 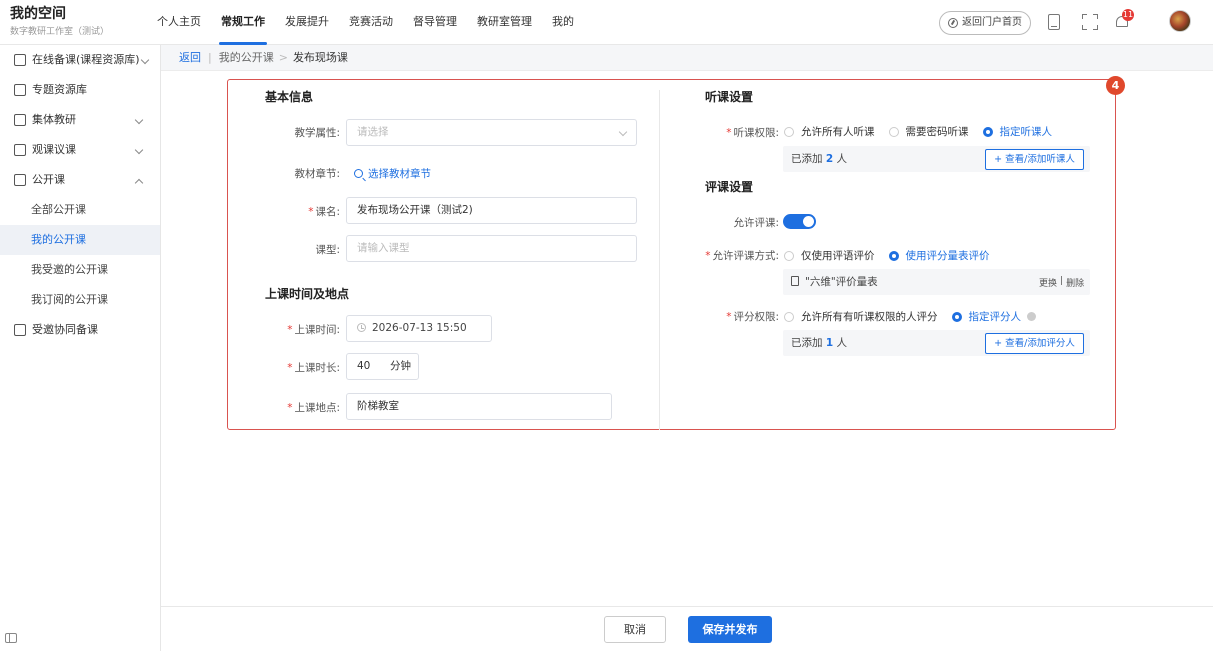 What do you see at coordinates (358, 173) in the screenshot?
I see `search-icon` at bounding box center [358, 173].